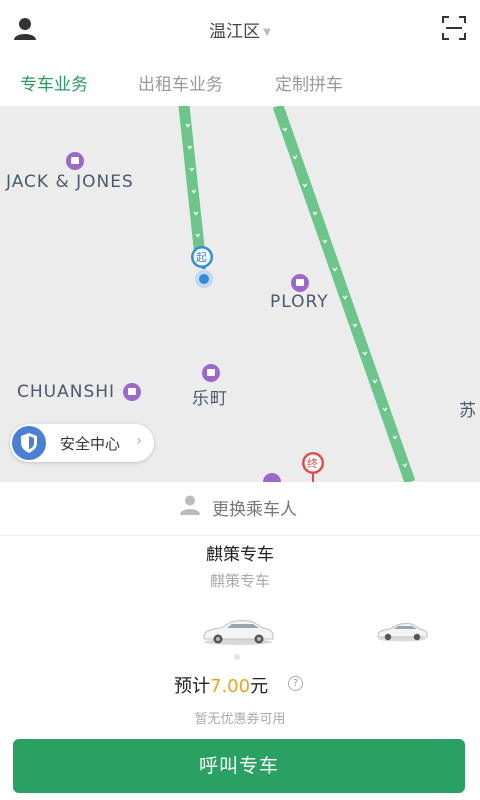  I want to click on passenger-icon, so click(190, 505).